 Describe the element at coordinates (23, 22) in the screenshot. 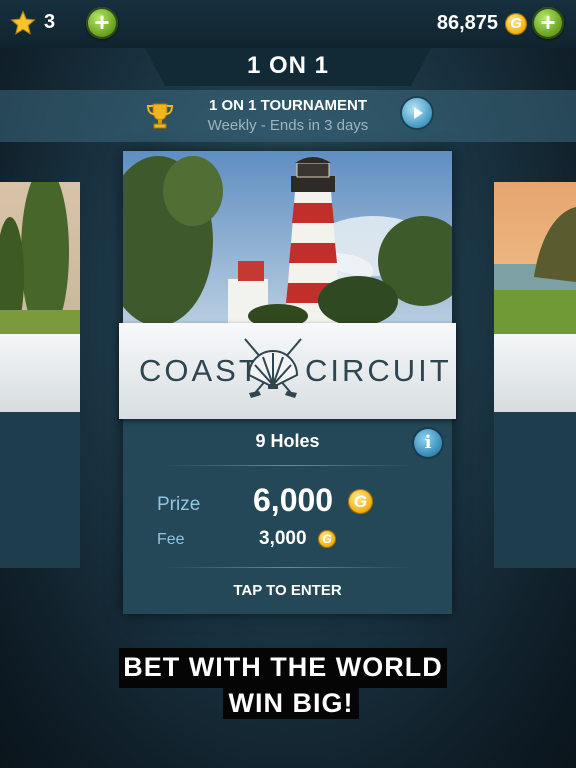

I see `star-icon` at that location.